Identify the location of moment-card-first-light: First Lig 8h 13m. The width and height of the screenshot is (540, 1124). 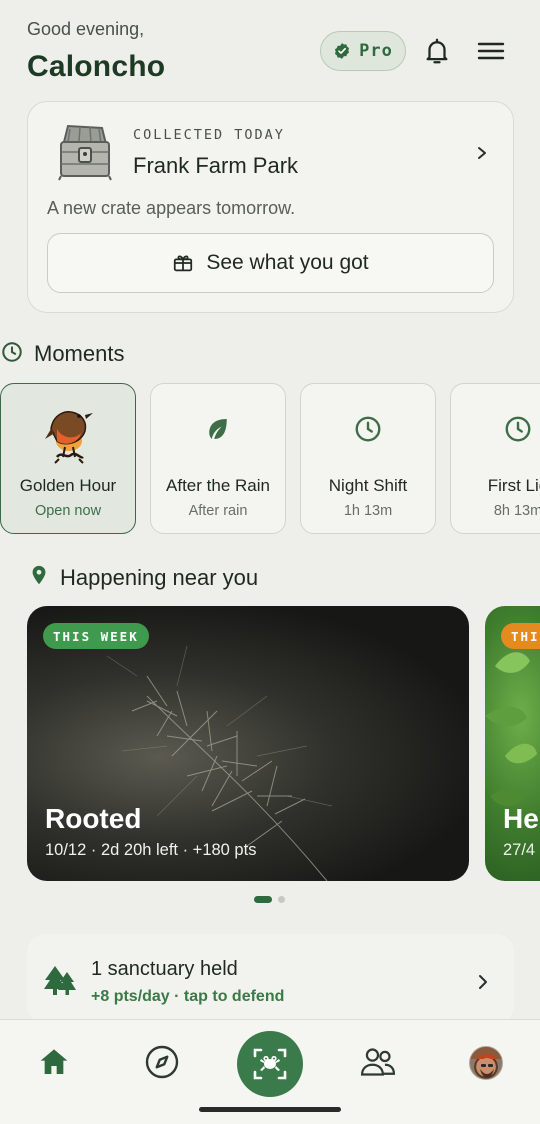
(495, 458).